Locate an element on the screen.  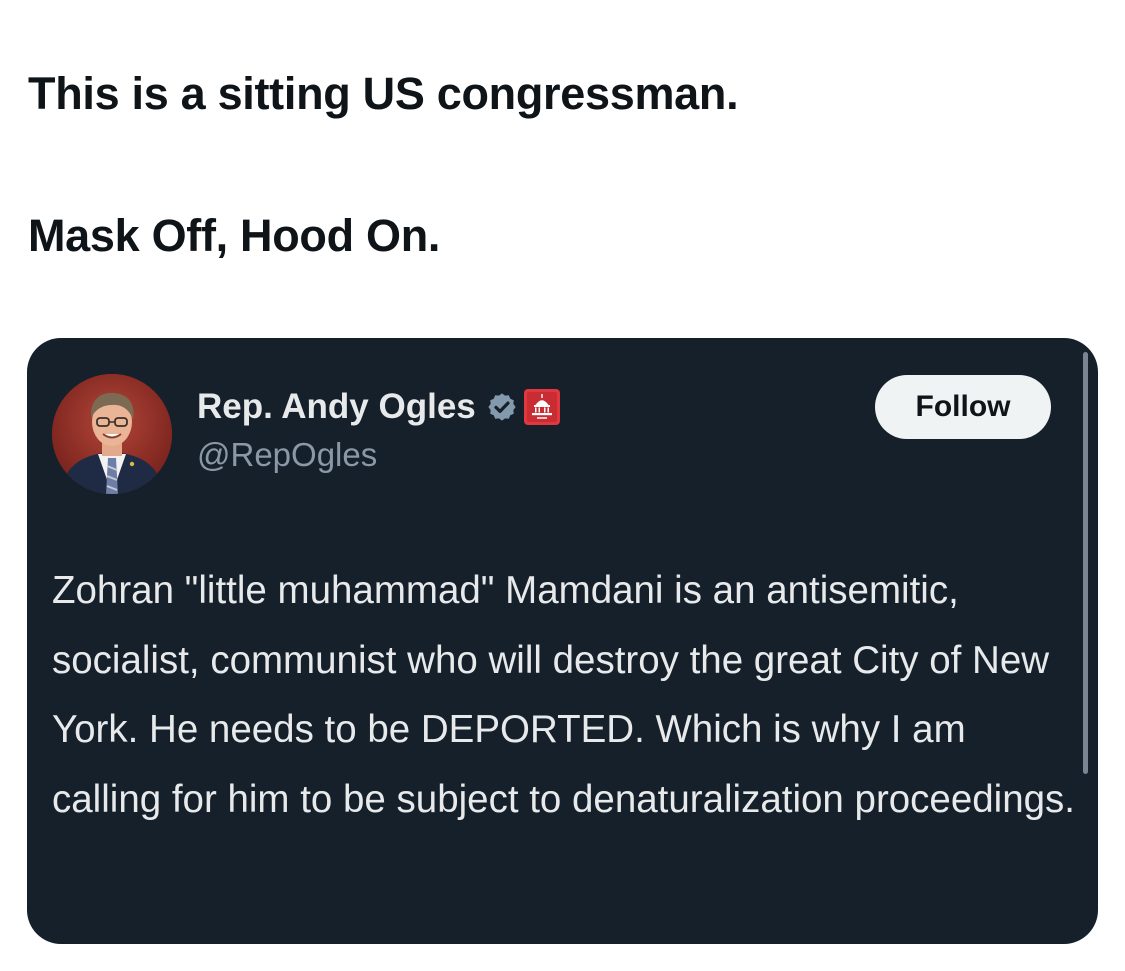
display-name: Rep. Andy Ogles is located at coordinates (336, 407).